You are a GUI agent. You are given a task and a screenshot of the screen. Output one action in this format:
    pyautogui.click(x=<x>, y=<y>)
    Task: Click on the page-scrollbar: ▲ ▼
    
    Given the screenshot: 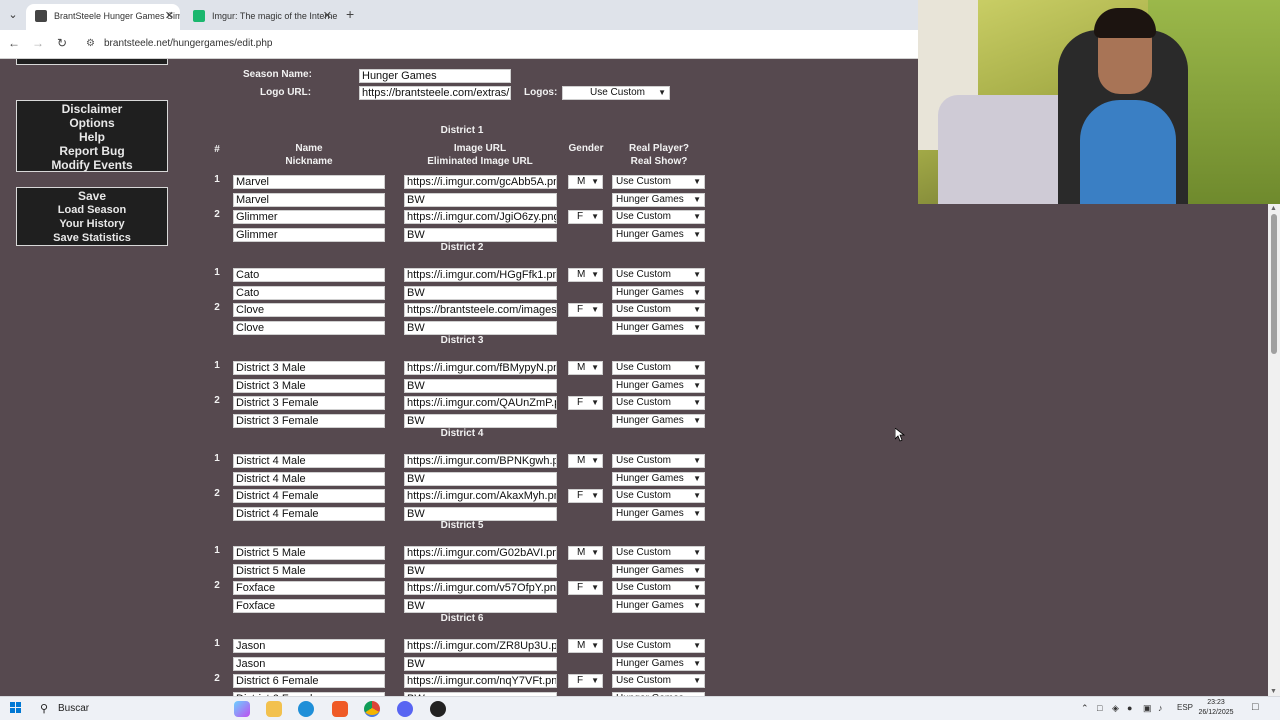 What is the action you would take?
    pyautogui.click(x=1274, y=450)
    